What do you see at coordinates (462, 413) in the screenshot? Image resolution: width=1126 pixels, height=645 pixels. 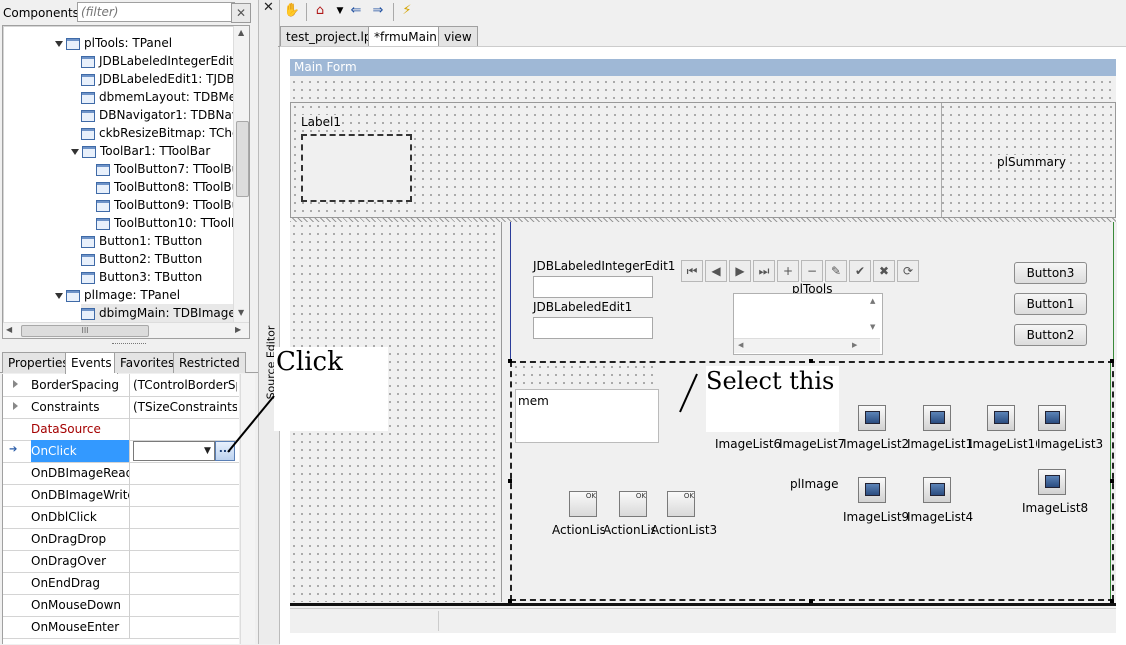 I see `annotation-arrows` at bounding box center [462, 413].